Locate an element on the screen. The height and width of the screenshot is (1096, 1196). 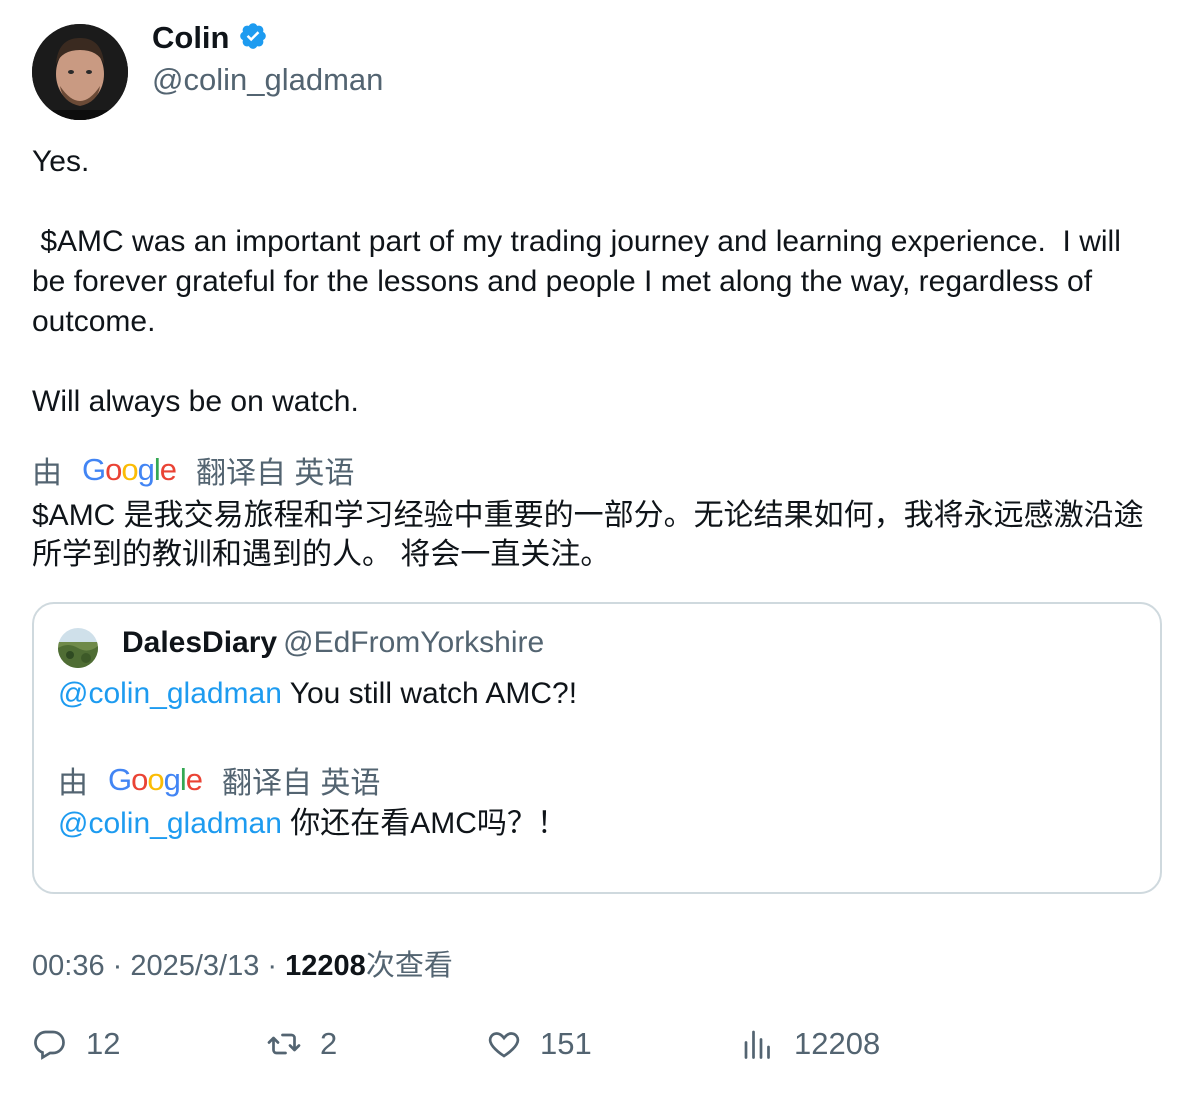
landscape-avatar-icon is located at coordinates (78, 648).